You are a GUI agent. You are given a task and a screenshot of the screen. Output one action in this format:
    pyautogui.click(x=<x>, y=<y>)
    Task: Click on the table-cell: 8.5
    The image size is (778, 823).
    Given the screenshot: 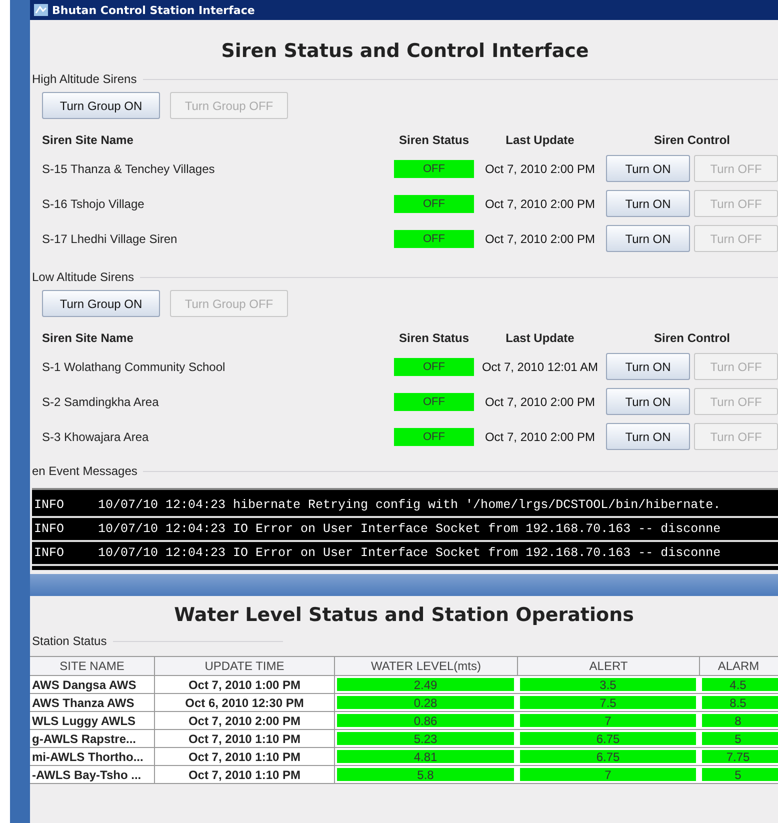 What is the action you would take?
    pyautogui.click(x=739, y=702)
    